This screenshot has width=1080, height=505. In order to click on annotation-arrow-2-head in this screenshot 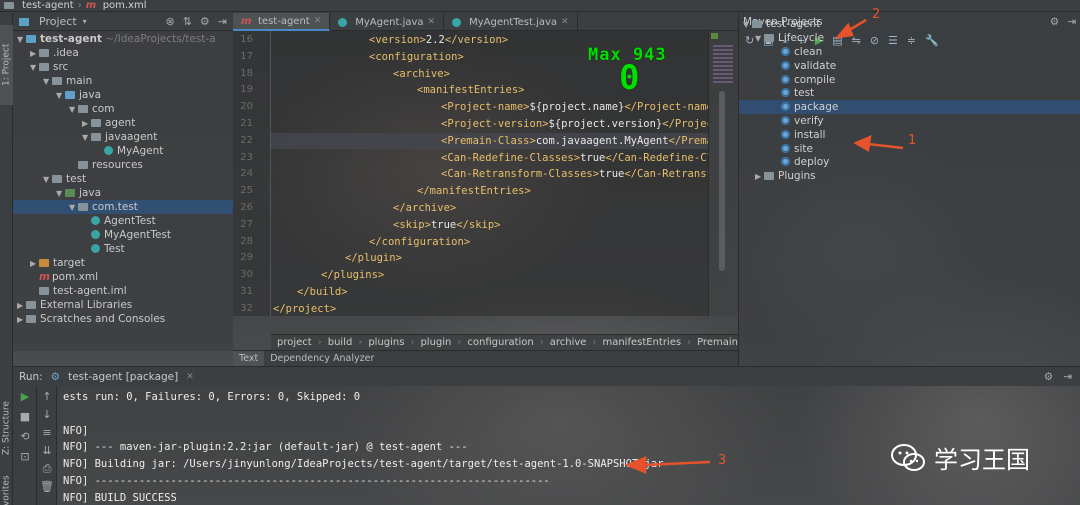, I will do `click(844, 30)`.